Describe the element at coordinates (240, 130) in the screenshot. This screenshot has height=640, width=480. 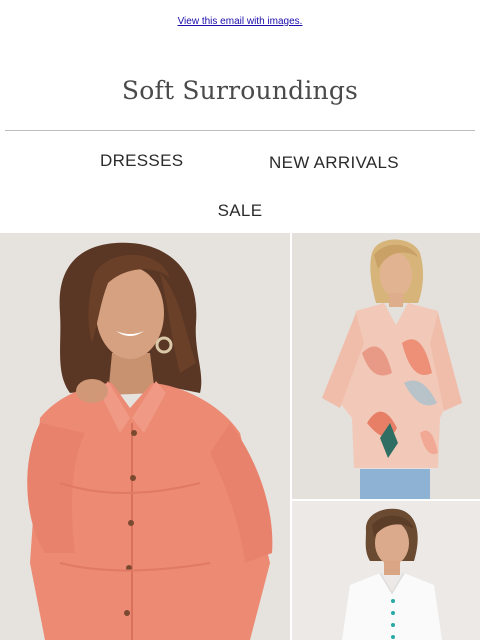
I see `header-divider` at that location.